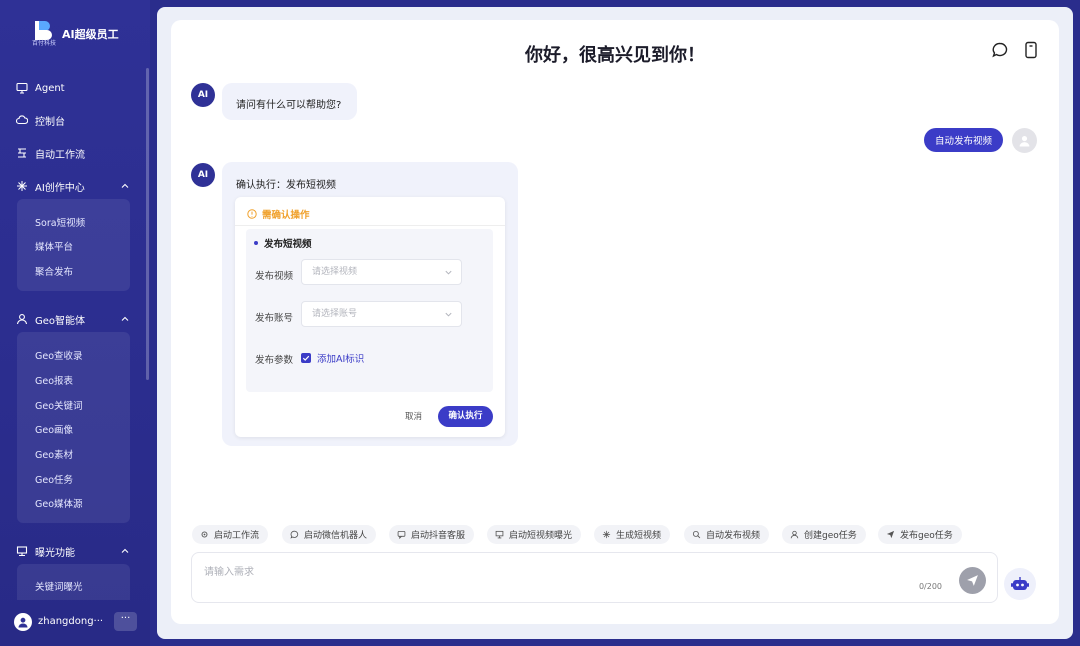 This screenshot has height=646, width=1080. What do you see at coordinates (237, 536) in the screenshot?
I see `quick-action-label: 启动工作流` at bounding box center [237, 536].